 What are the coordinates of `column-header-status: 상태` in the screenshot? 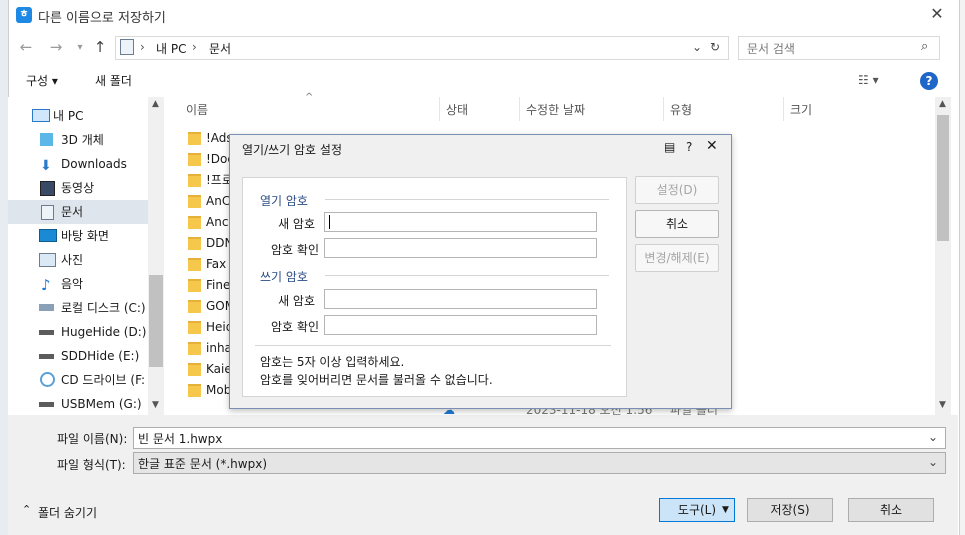 It's located at (457, 109).